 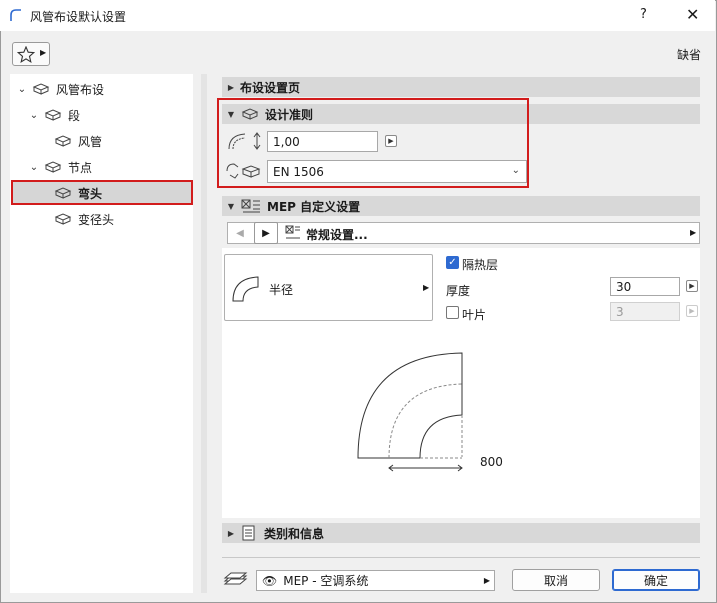 What do you see at coordinates (480, 265) in the screenshot?
I see `insulation-label: 隔热层` at bounding box center [480, 265].